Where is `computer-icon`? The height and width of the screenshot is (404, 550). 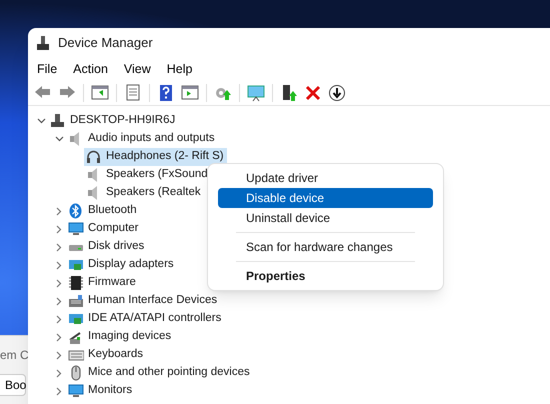 computer-icon is located at coordinates (58, 121).